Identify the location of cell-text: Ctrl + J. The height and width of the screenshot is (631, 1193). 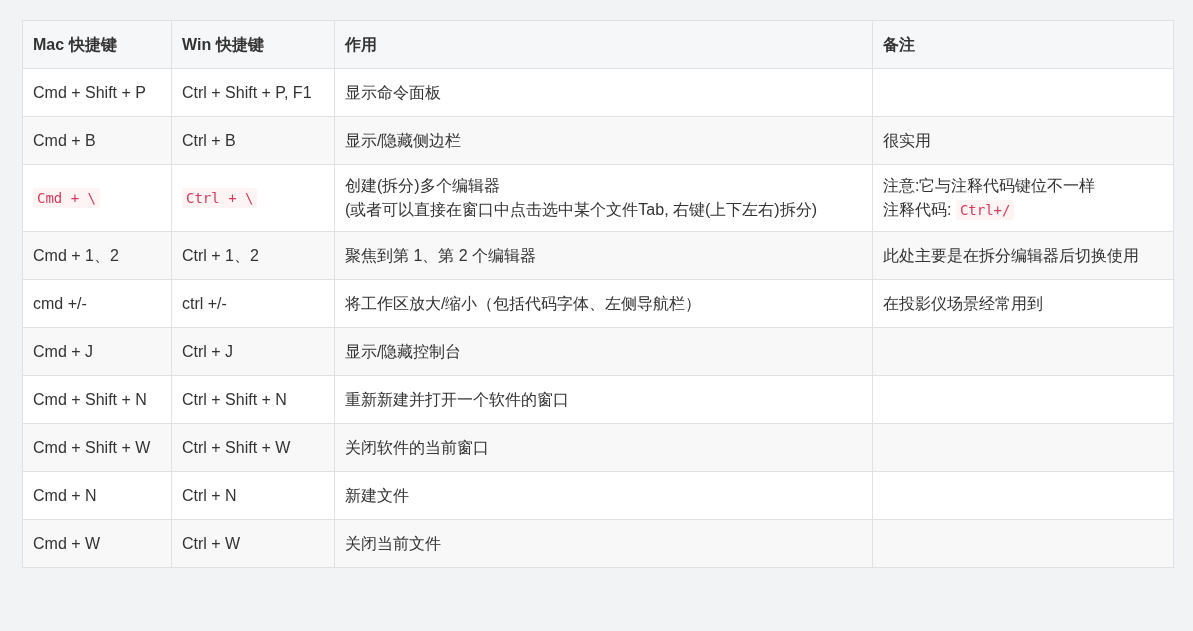
(208, 351).